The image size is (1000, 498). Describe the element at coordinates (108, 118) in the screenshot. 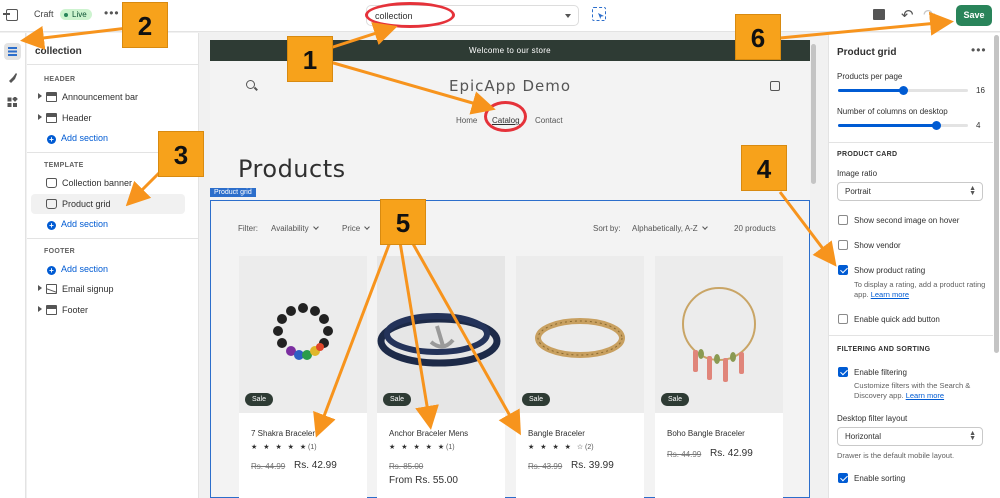

I see `sidebar-item-header: Header` at that location.